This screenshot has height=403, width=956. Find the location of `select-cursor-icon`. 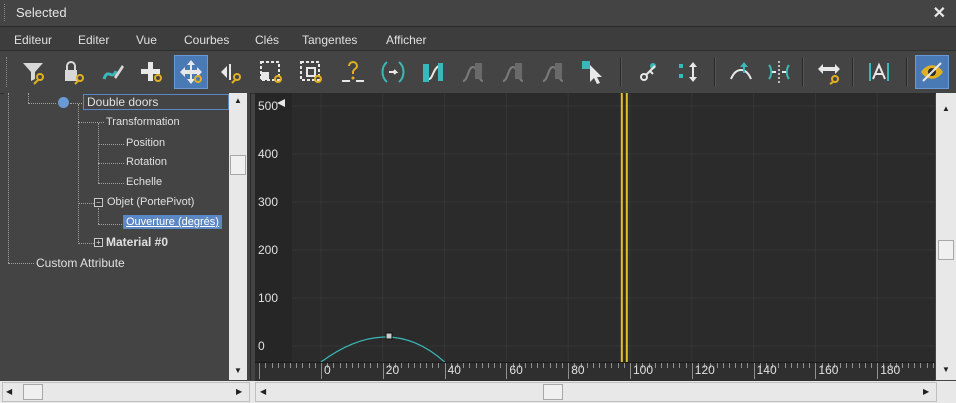

select-cursor-icon is located at coordinates (593, 72).